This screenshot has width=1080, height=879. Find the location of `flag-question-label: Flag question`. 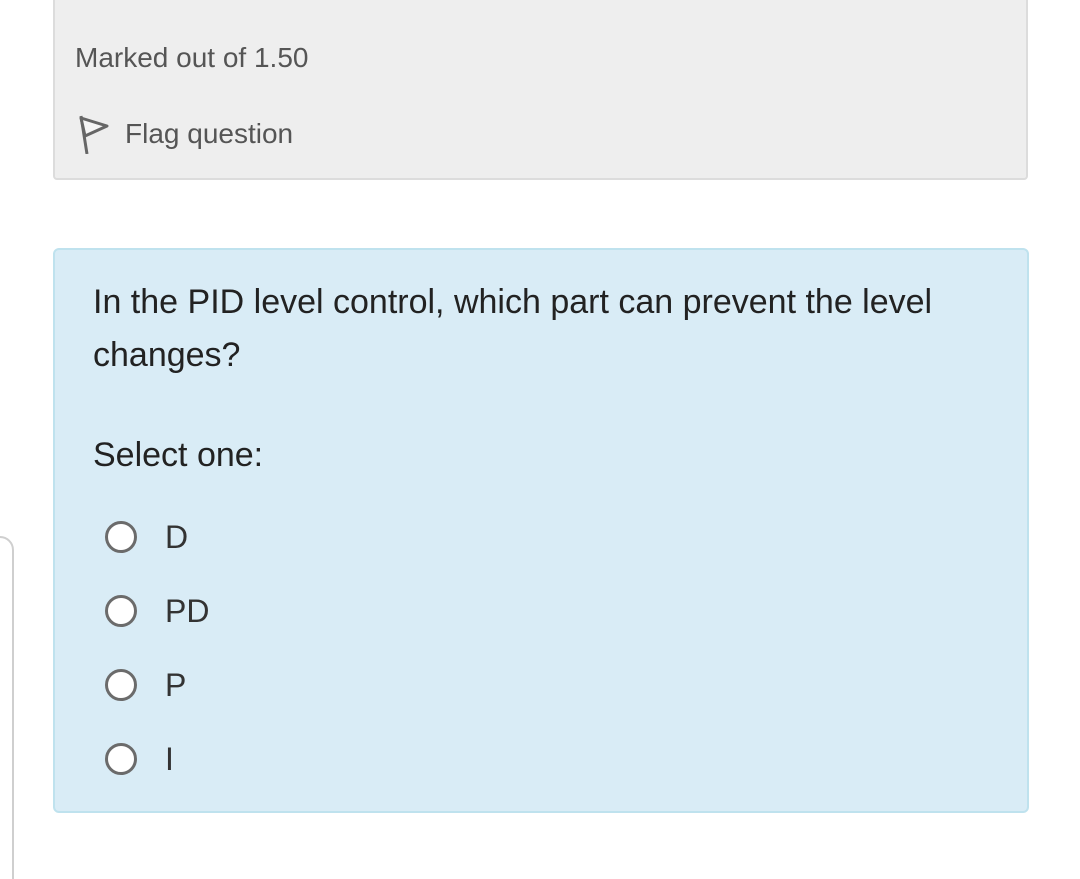

flag-question-label: Flag question is located at coordinates (209, 133).